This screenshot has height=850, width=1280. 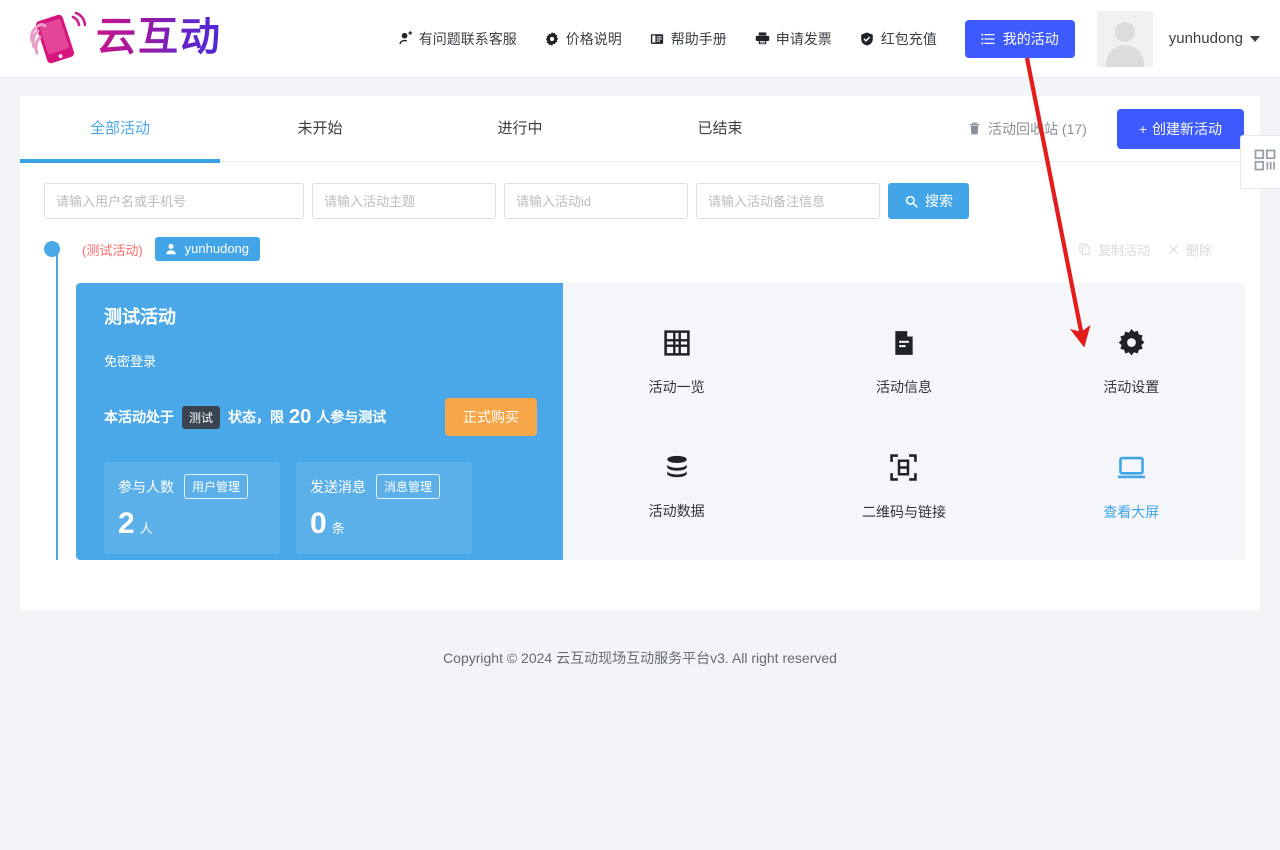 I want to click on my-activity-button: 我的活动, so click(x=1019, y=38).